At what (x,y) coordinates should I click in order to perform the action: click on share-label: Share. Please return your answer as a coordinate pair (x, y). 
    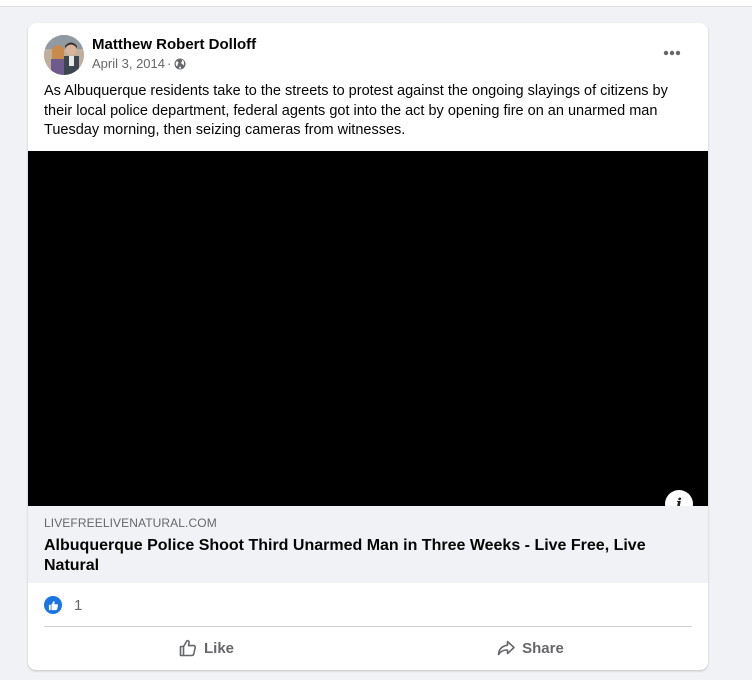
    Looking at the image, I should click on (543, 648).